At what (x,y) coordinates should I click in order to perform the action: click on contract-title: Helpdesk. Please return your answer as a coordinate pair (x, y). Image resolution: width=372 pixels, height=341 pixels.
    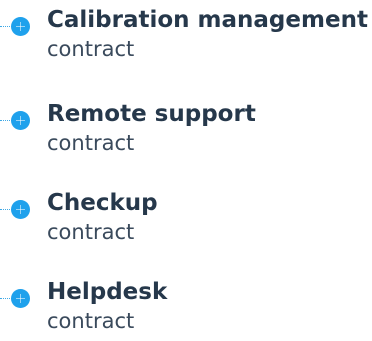
    Looking at the image, I should click on (107, 292).